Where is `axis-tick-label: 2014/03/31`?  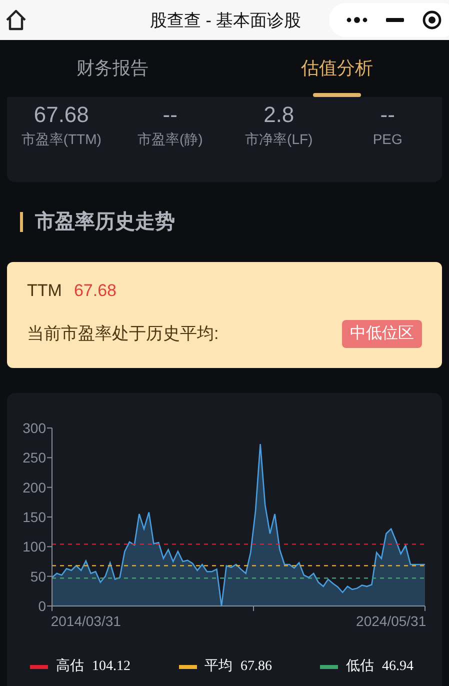 axis-tick-label: 2014/03/31 is located at coordinates (85, 621).